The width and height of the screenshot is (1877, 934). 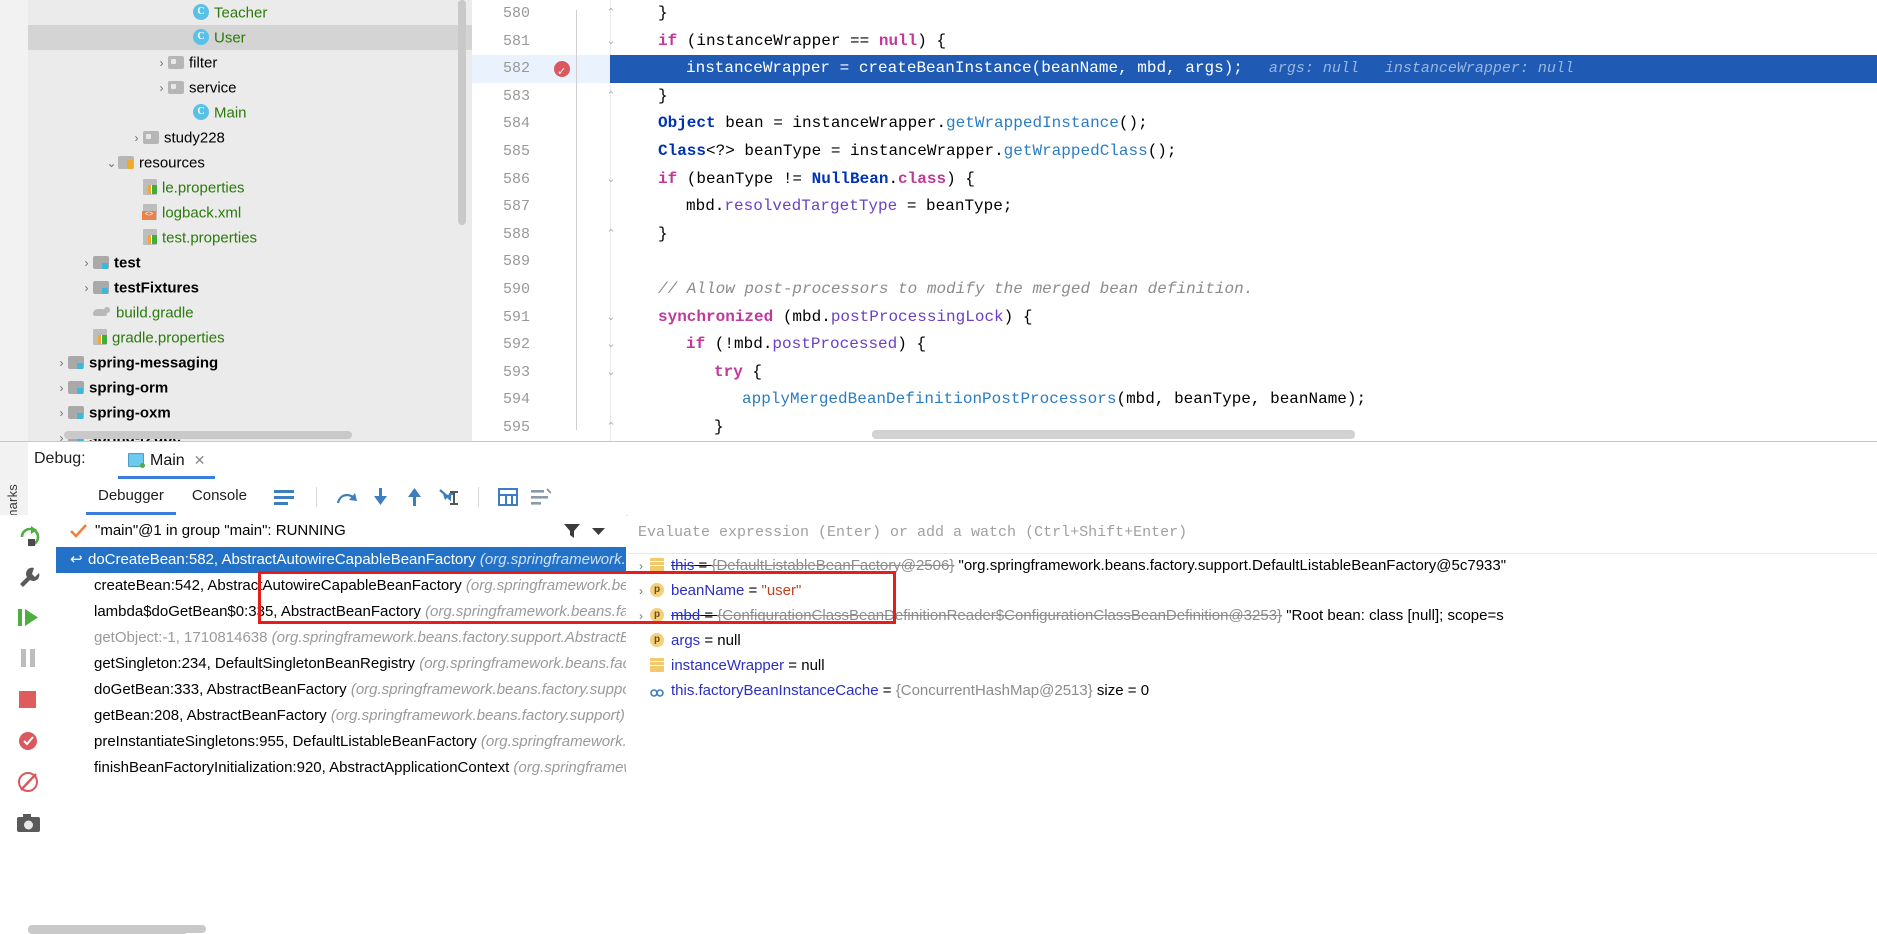 I want to click on tree-item-service: › service, so click(x=250, y=87).